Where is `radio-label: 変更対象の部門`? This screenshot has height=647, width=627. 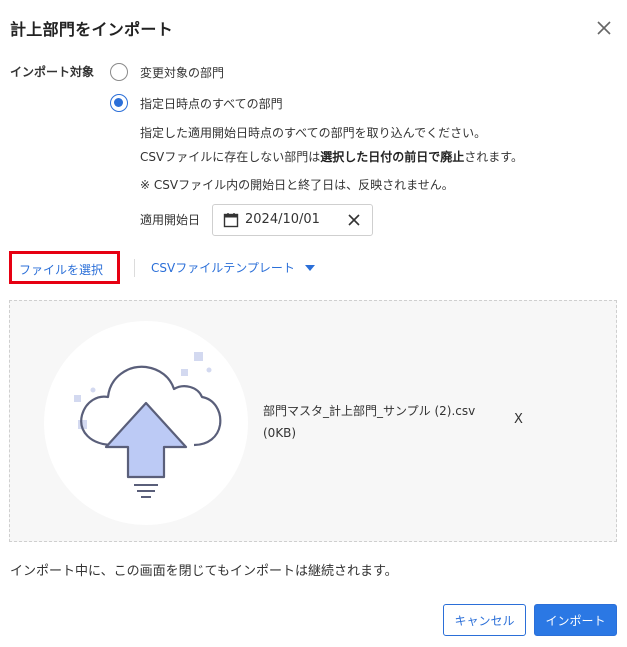
radio-label: 変更対象の部門 is located at coordinates (182, 72).